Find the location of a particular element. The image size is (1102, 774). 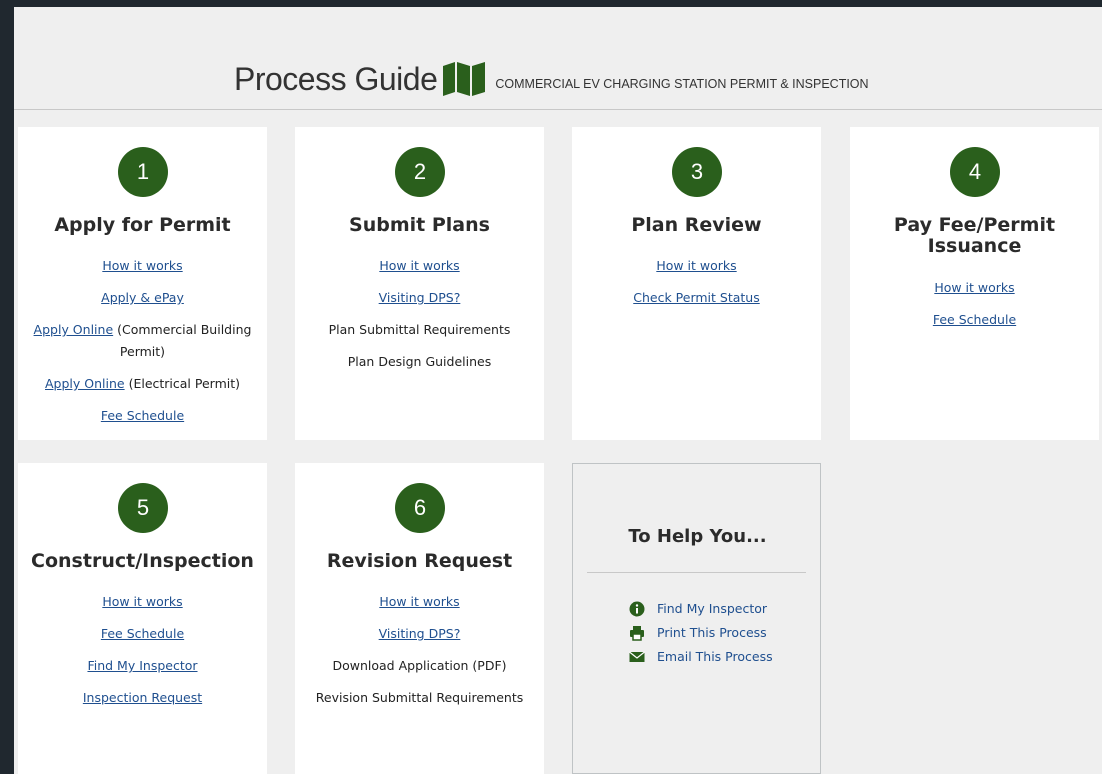

apply-online-electrical-link: Apply Online is located at coordinates (85, 383).